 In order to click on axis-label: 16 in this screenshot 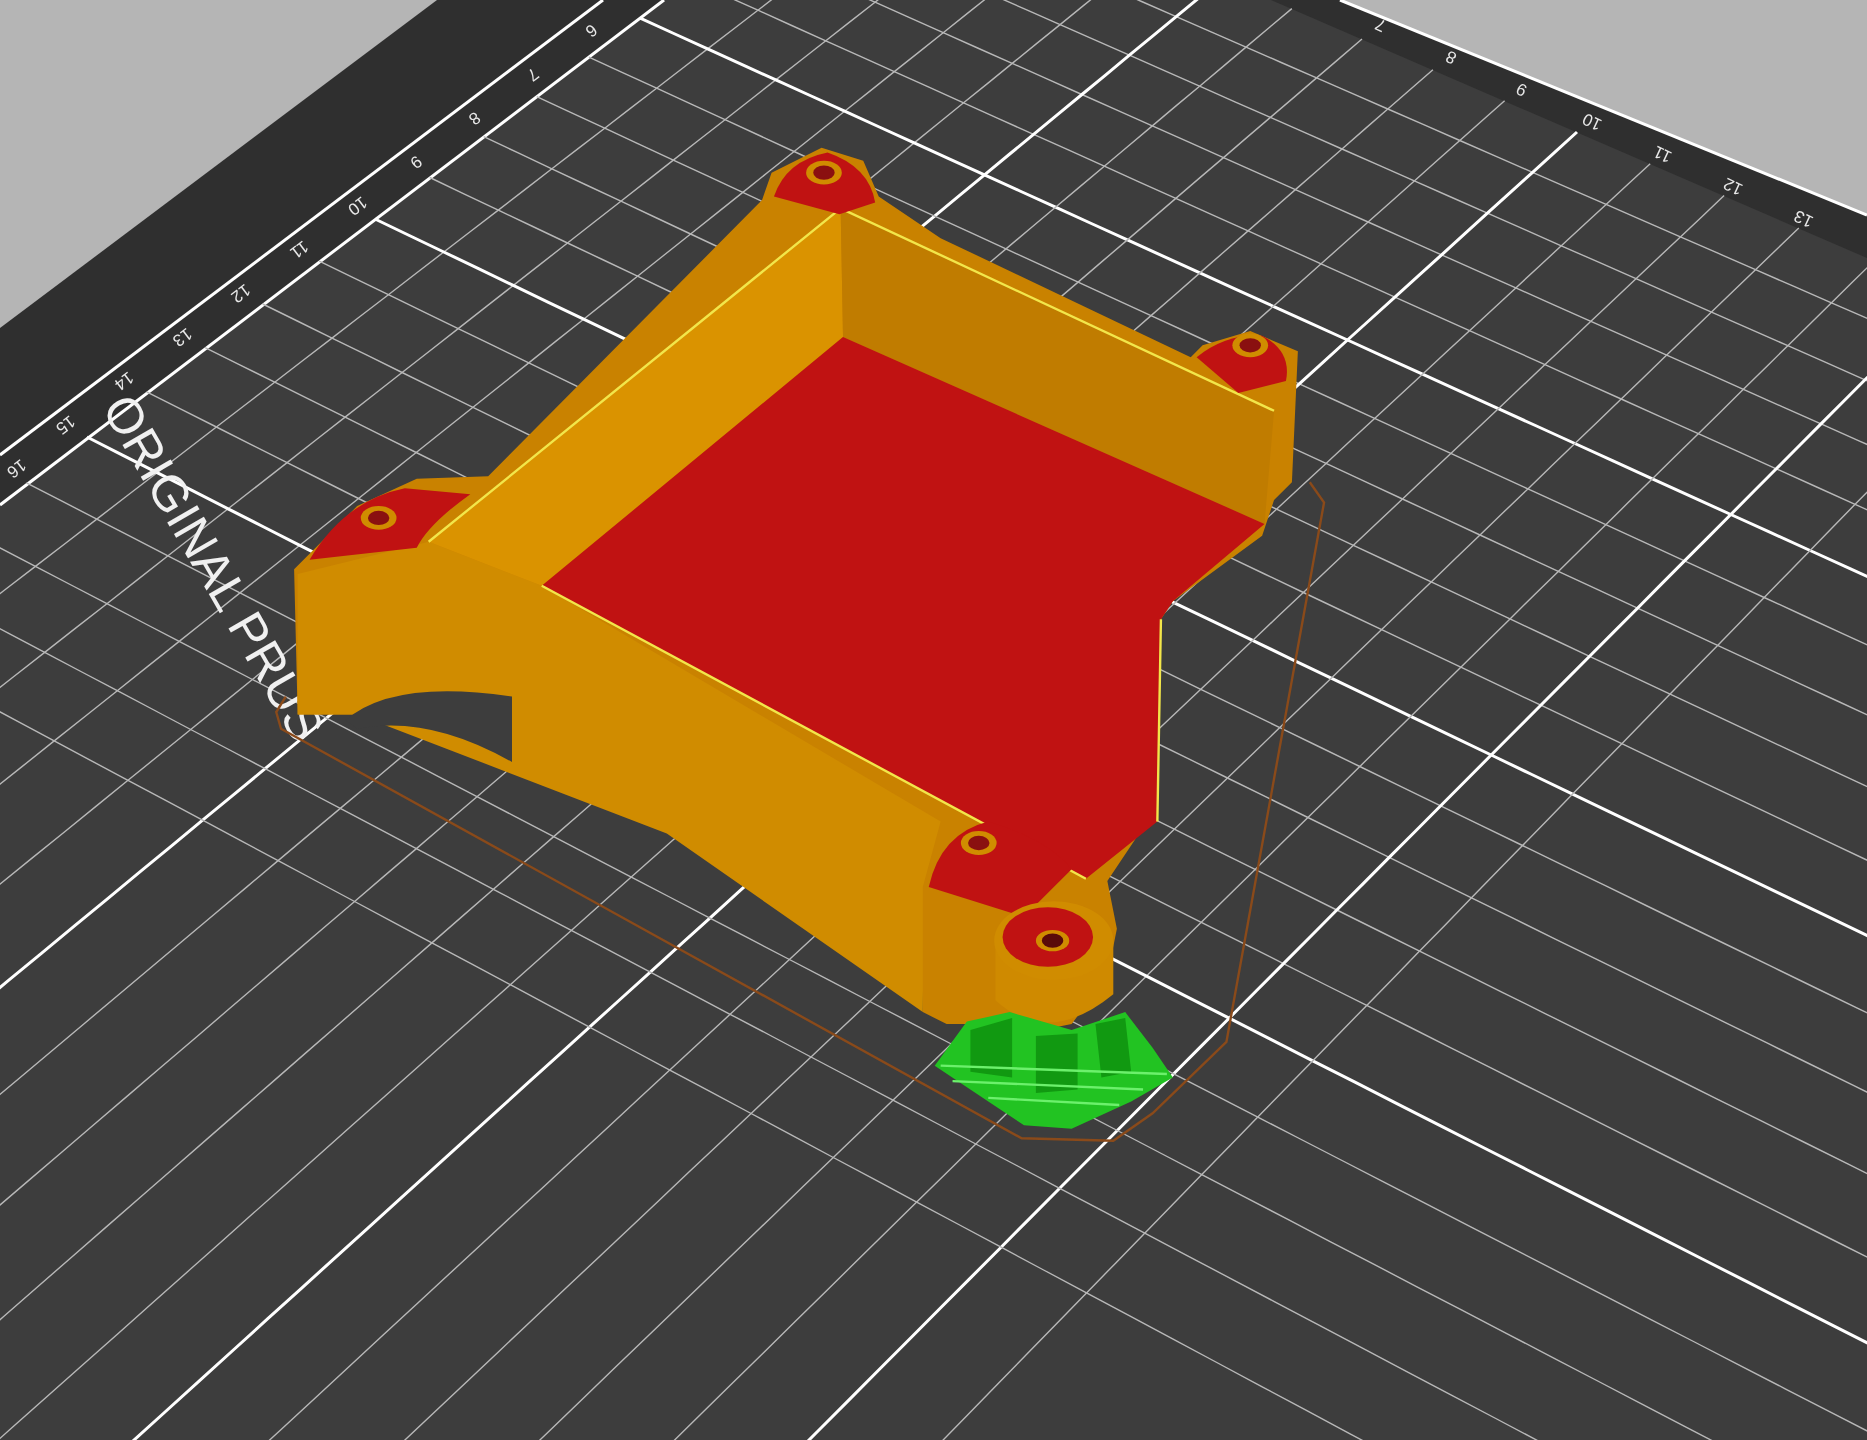, I will do `click(16, 468)`.